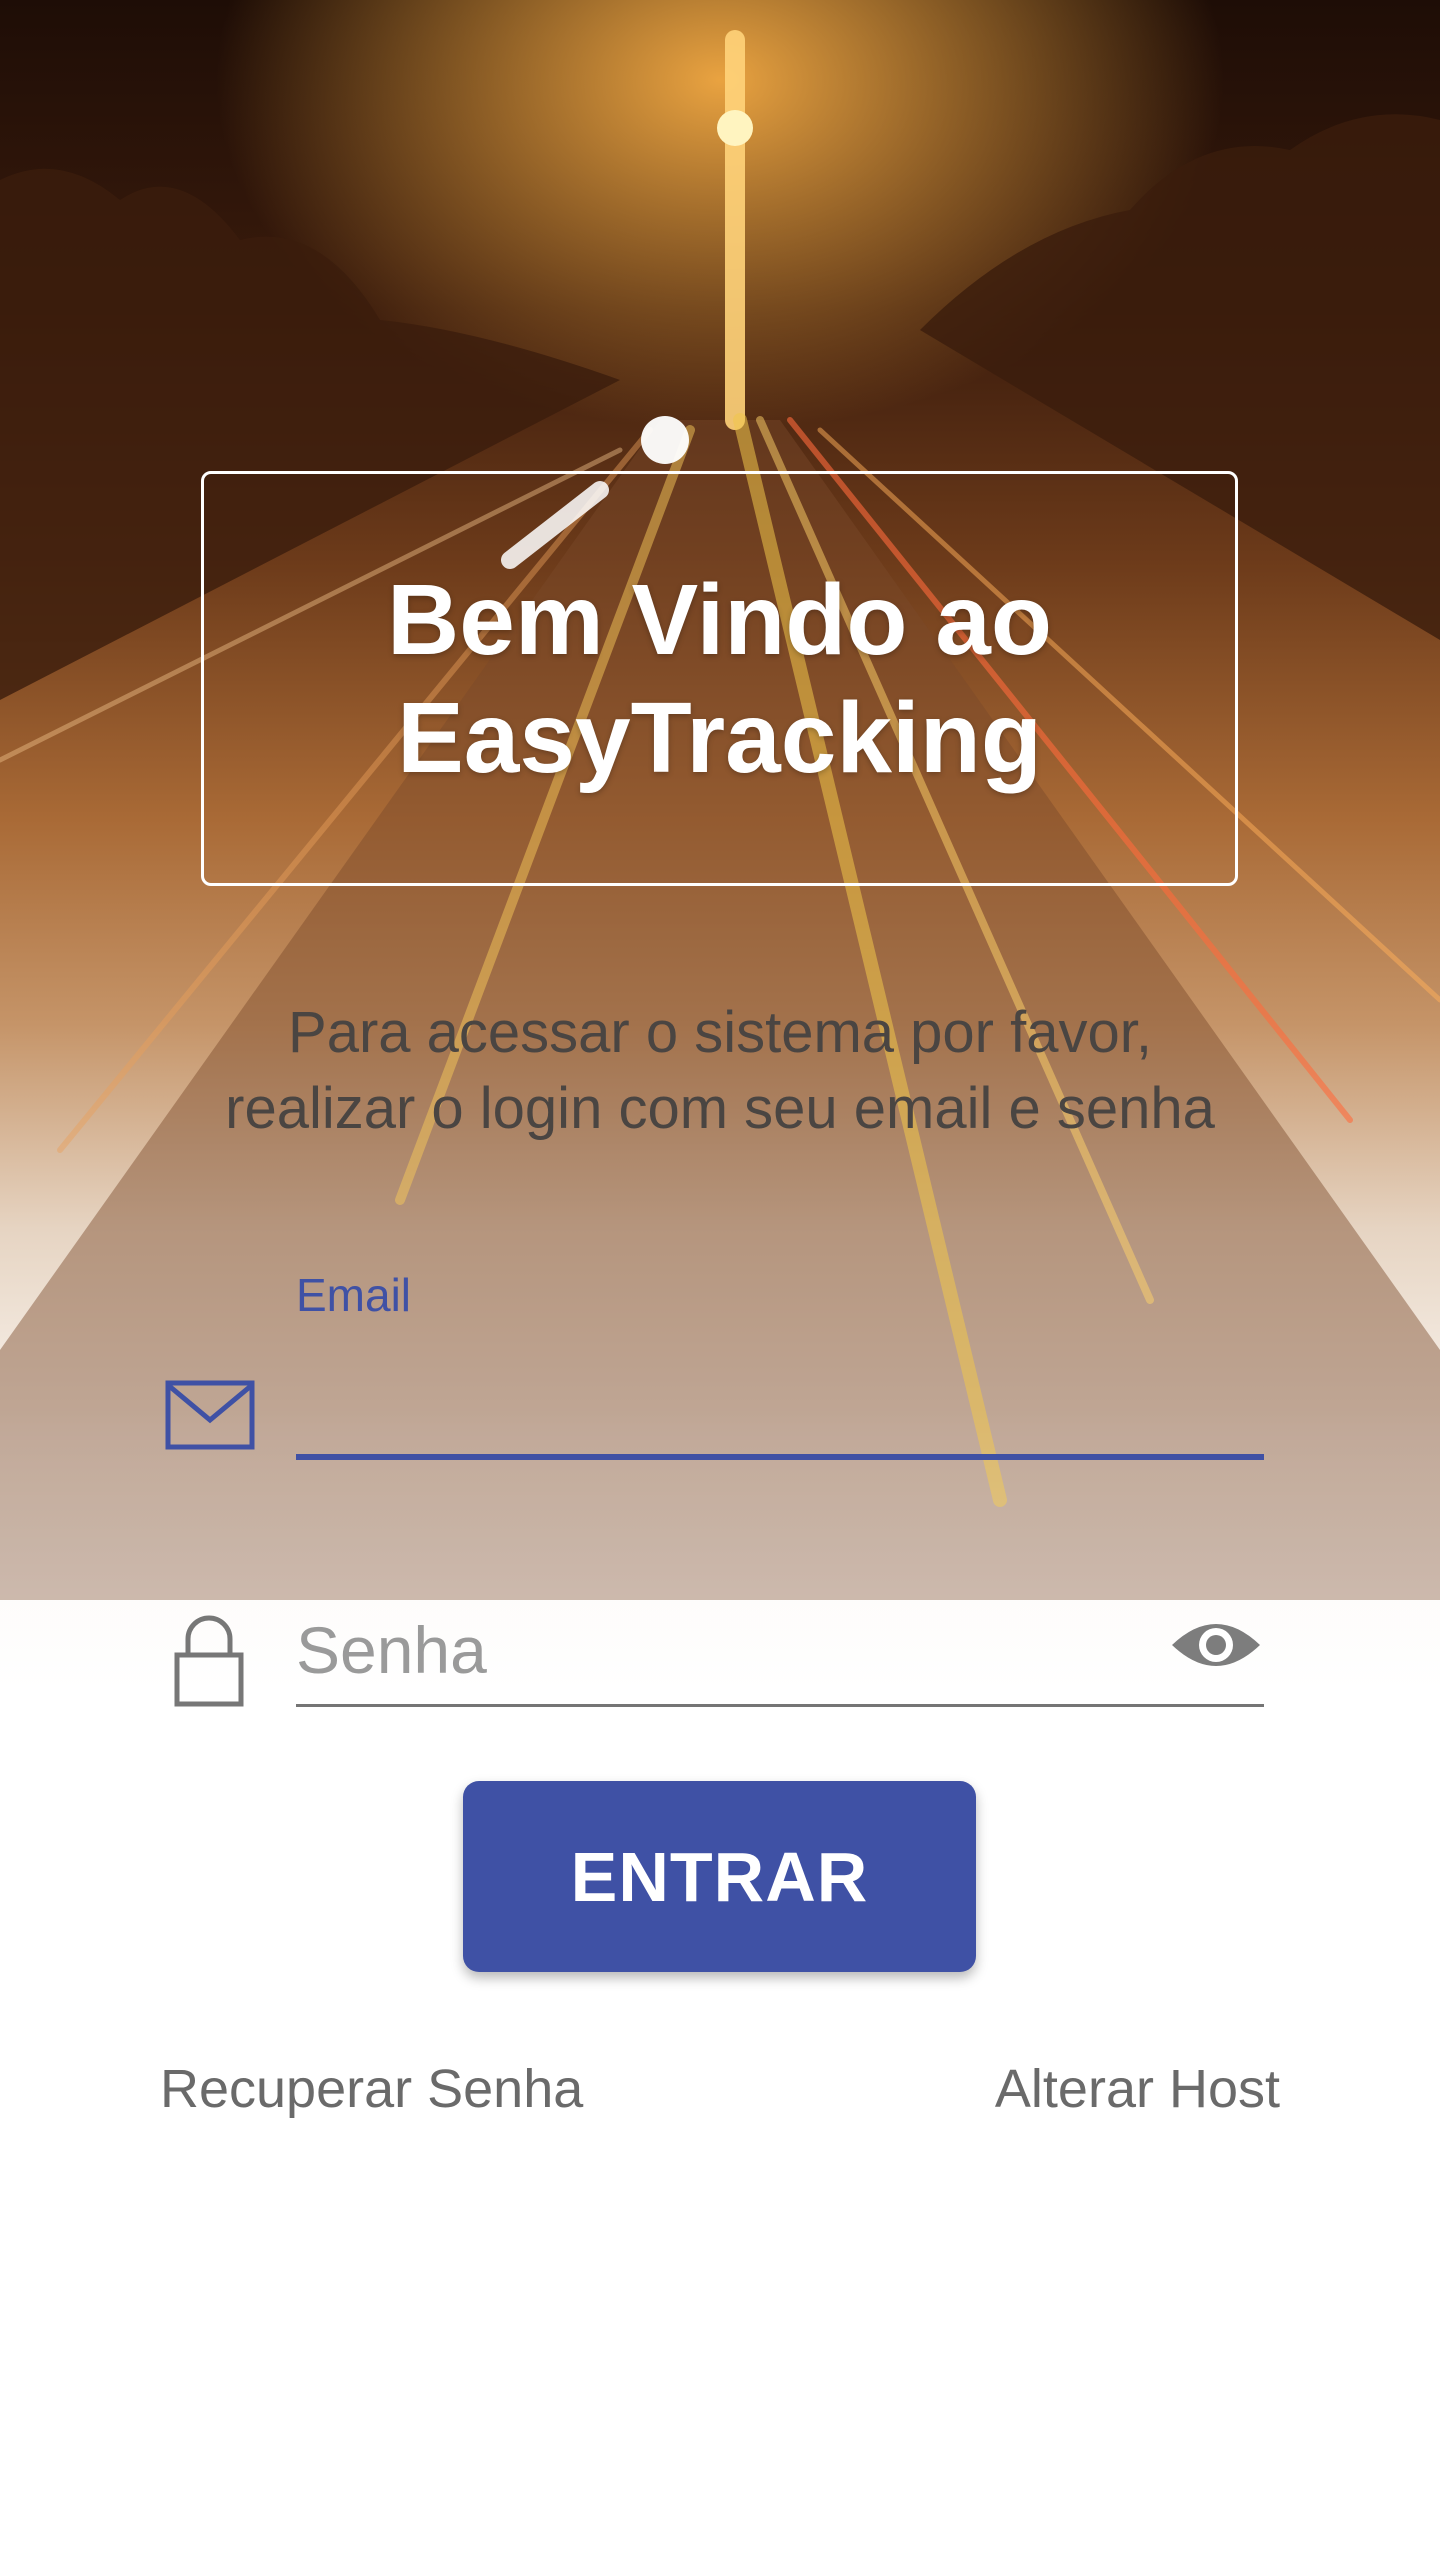 This screenshot has width=1440, height=2560. Describe the element at coordinates (719, 678) in the screenshot. I see `welcome-title-box: Bem Vindo ao EasyTracking` at that location.